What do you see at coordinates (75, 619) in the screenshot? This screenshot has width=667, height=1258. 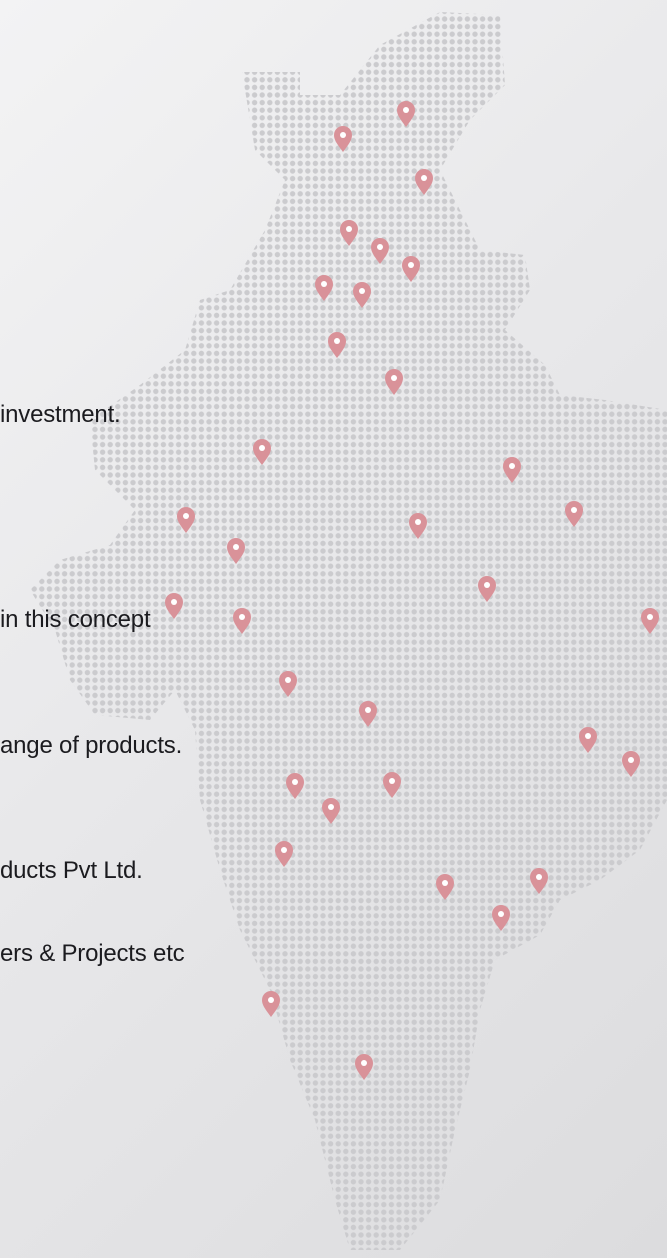 I see `body-text-line-2: in this concept` at bounding box center [75, 619].